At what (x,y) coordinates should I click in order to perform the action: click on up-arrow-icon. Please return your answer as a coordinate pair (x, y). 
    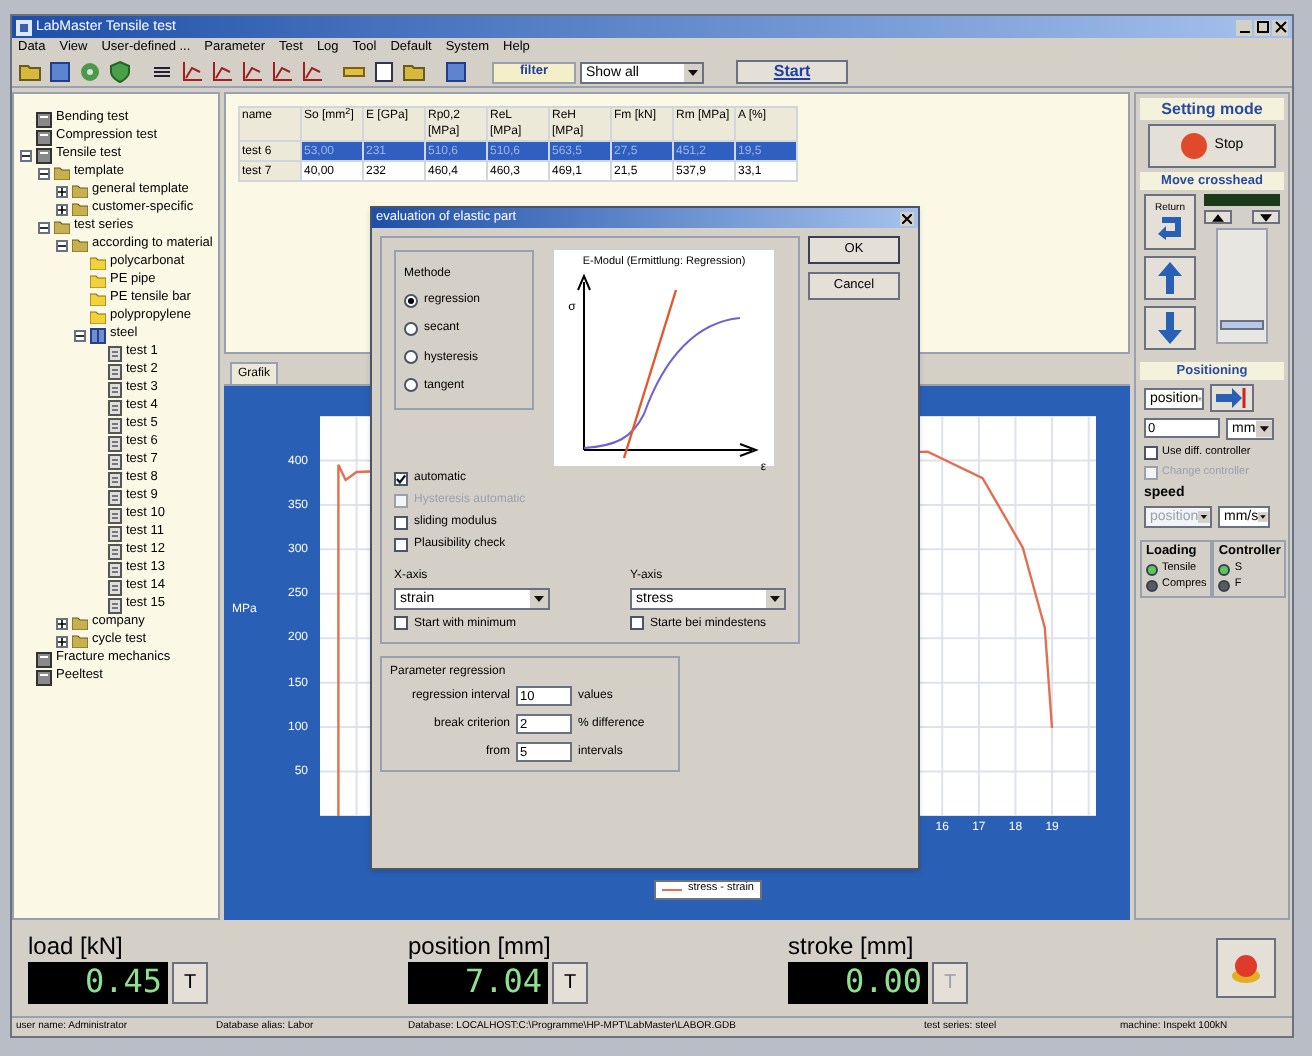
    Looking at the image, I should click on (1170, 278).